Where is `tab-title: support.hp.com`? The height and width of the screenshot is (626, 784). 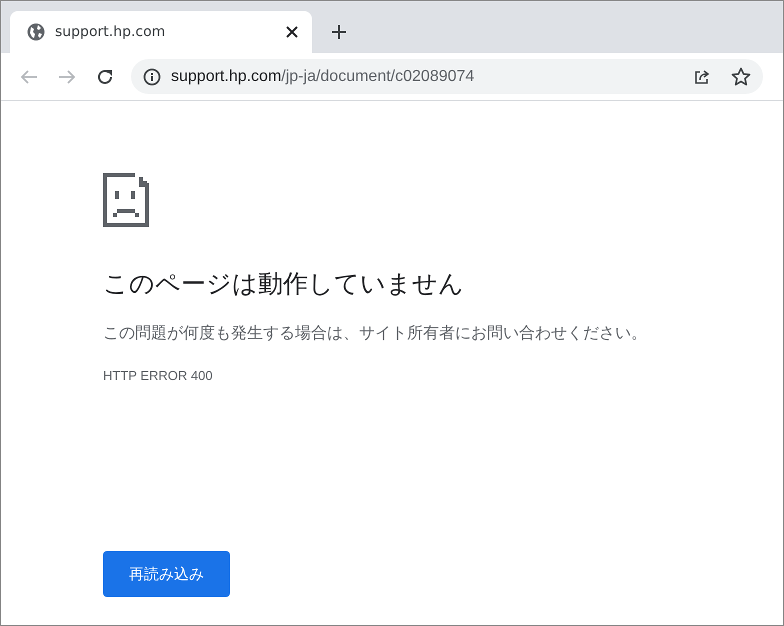
tab-title: support.hp.com is located at coordinates (110, 32).